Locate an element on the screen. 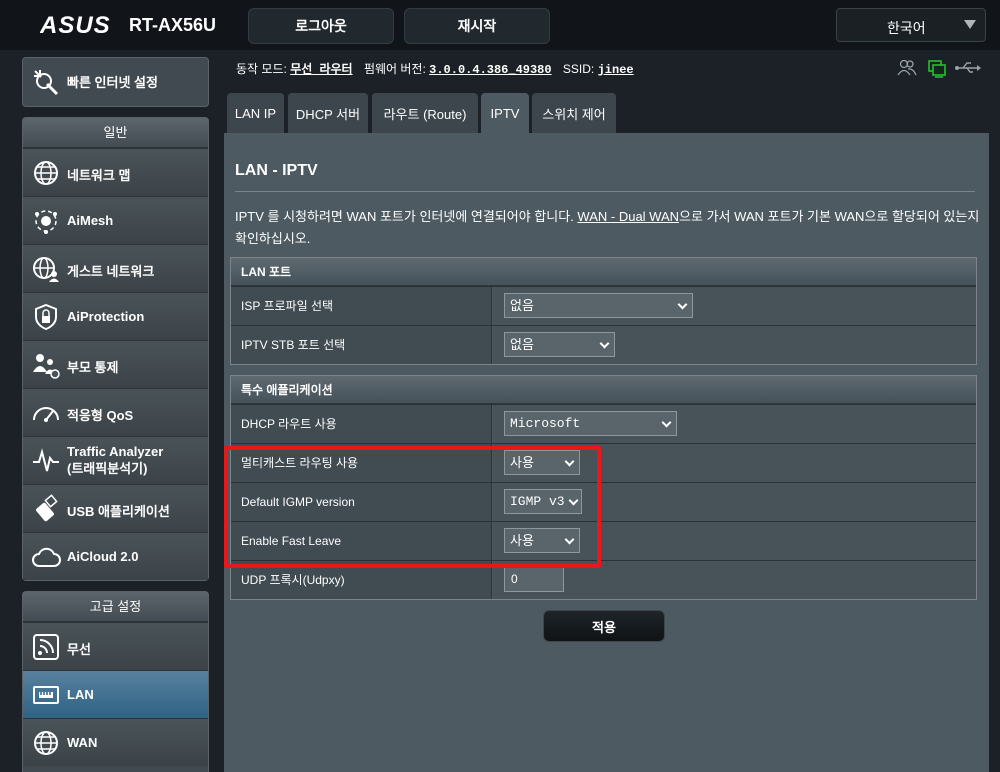 The width and height of the screenshot is (1000, 772). sidebar-general-title: 일반 is located at coordinates (115, 133).